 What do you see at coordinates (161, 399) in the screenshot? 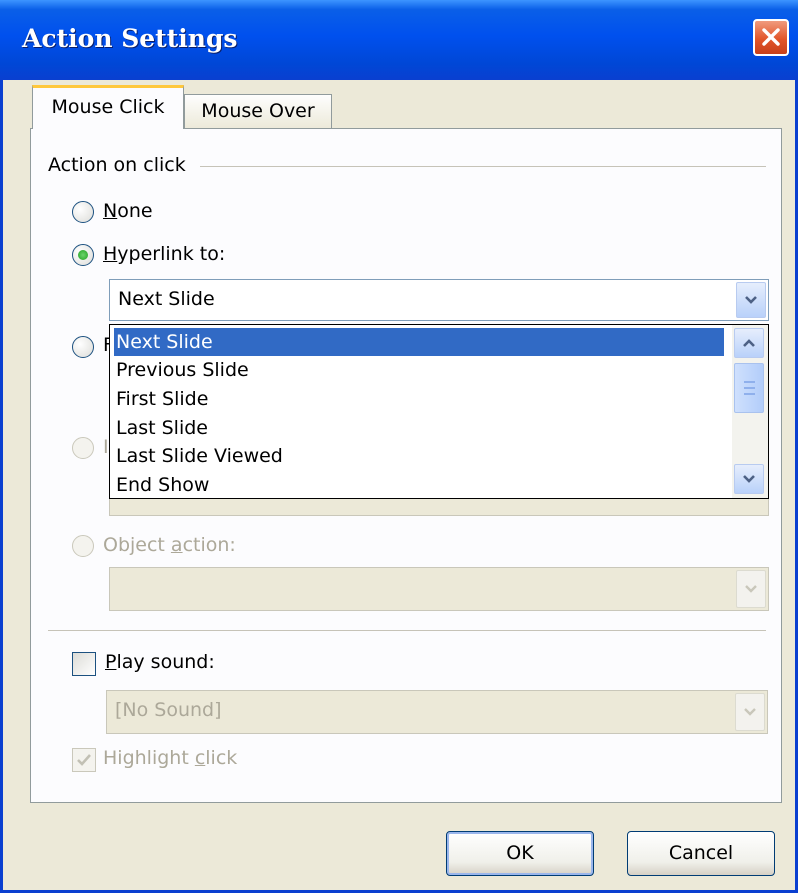
I see `list-item-first-slide: First Slide` at bounding box center [161, 399].